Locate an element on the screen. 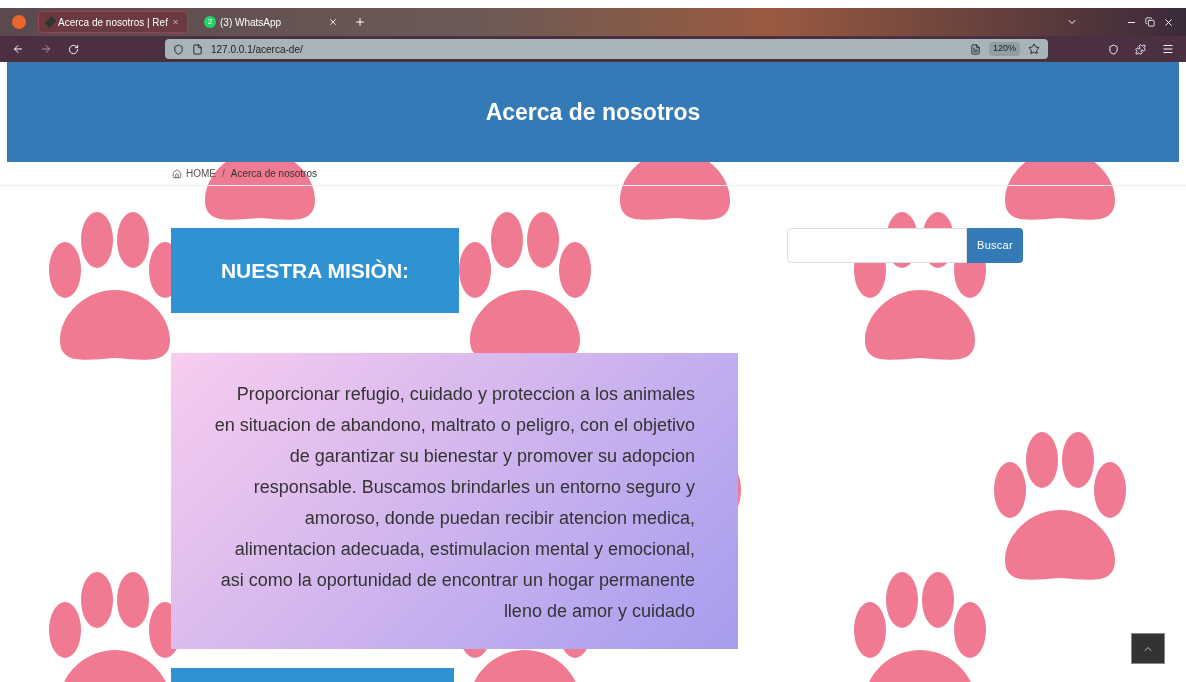 This screenshot has width=1186, height=682. restore-icon is located at coordinates (1150, 22).